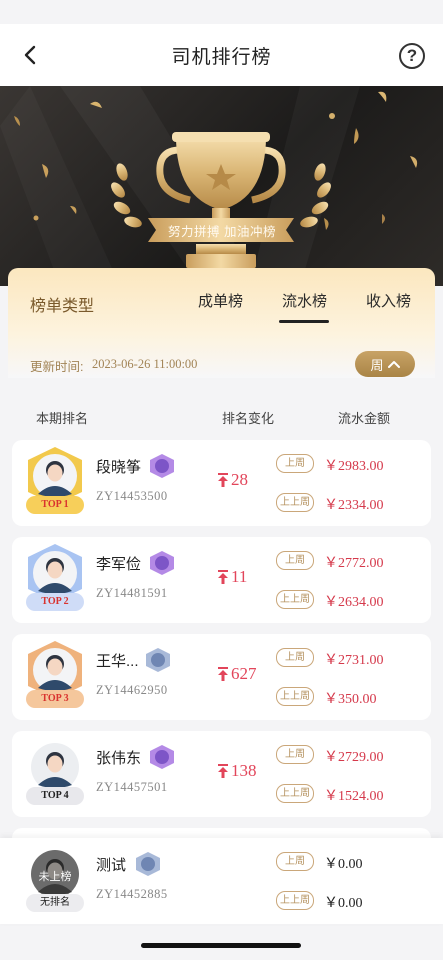 Image resolution: width=443 pixels, height=960 pixels. What do you see at coordinates (364, 418) in the screenshot?
I see `column-amount: 流水金额` at bounding box center [364, 418].